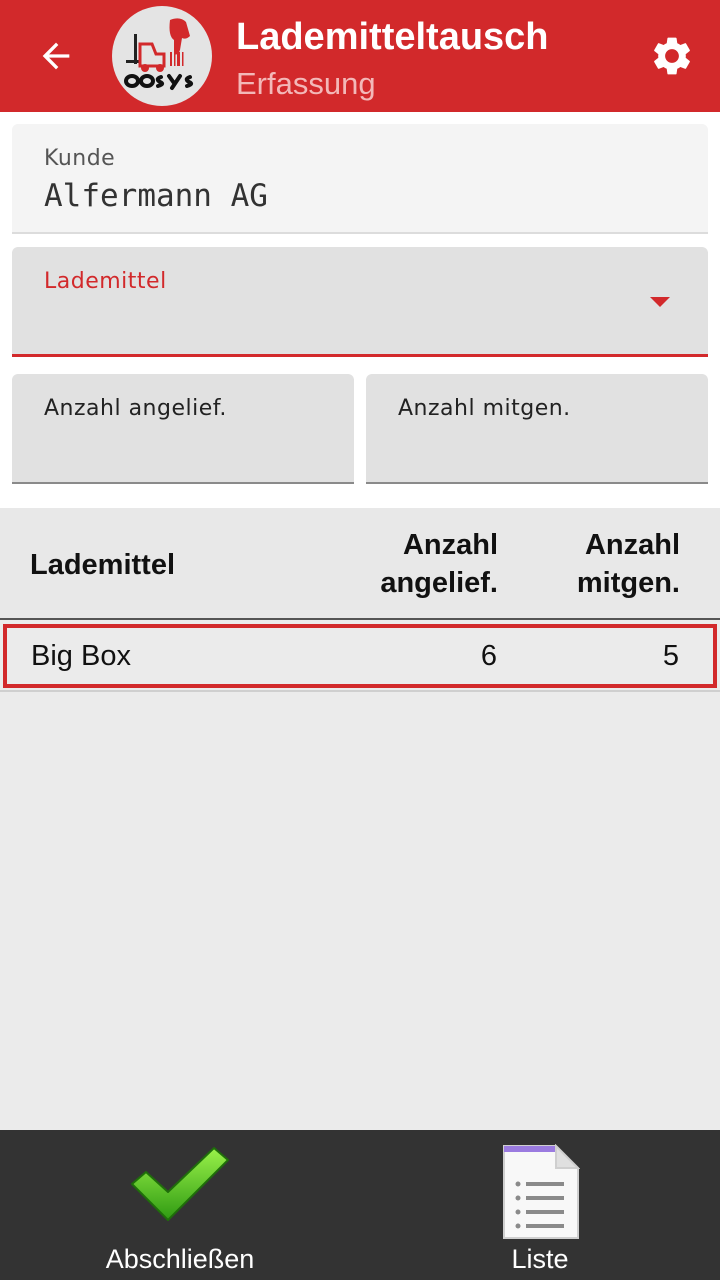  What do you see at coordinates (103, 565) in the screenshot?
I see `column-header-load-carrier: Lademittel` at bounding box center [103, 565].